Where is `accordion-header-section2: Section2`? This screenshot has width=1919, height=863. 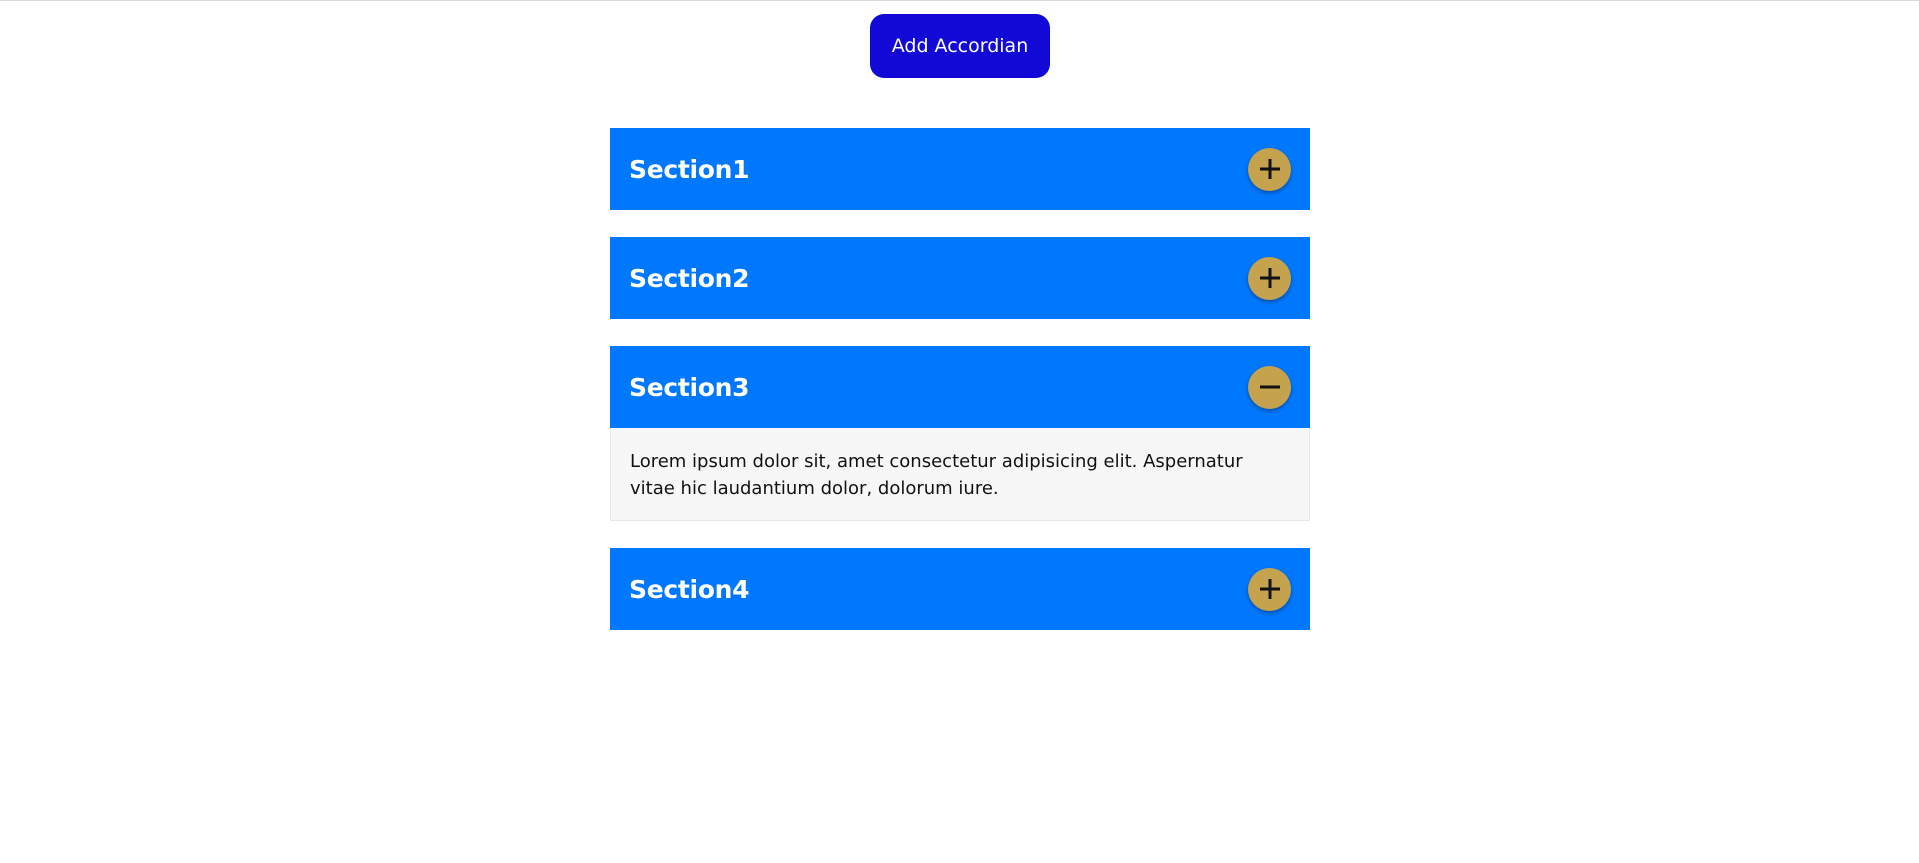
accordion-header-section2: Section2 is located at coordinates (960, 278).